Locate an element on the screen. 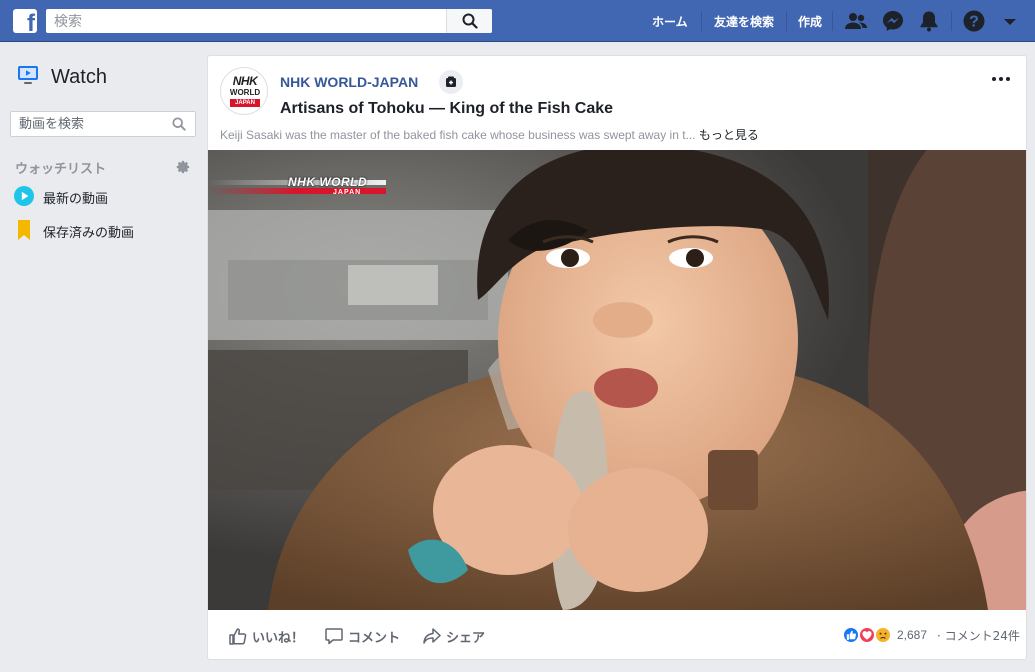 Image resolution: width=1035 pixels, height=672 pixels. like-button: いいね！ is located at coordinates (268, 636).